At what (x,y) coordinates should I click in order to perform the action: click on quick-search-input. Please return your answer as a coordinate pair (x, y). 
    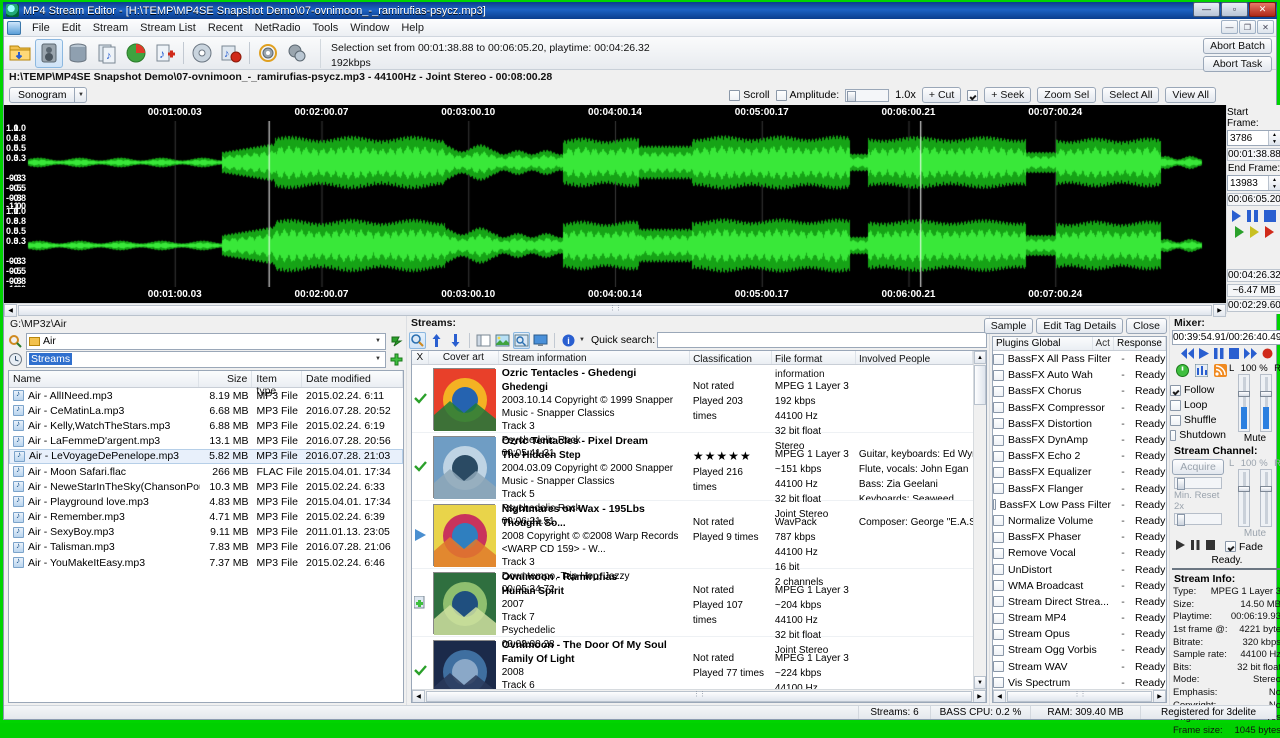
    Looking at the image, I should click on (822, 340).